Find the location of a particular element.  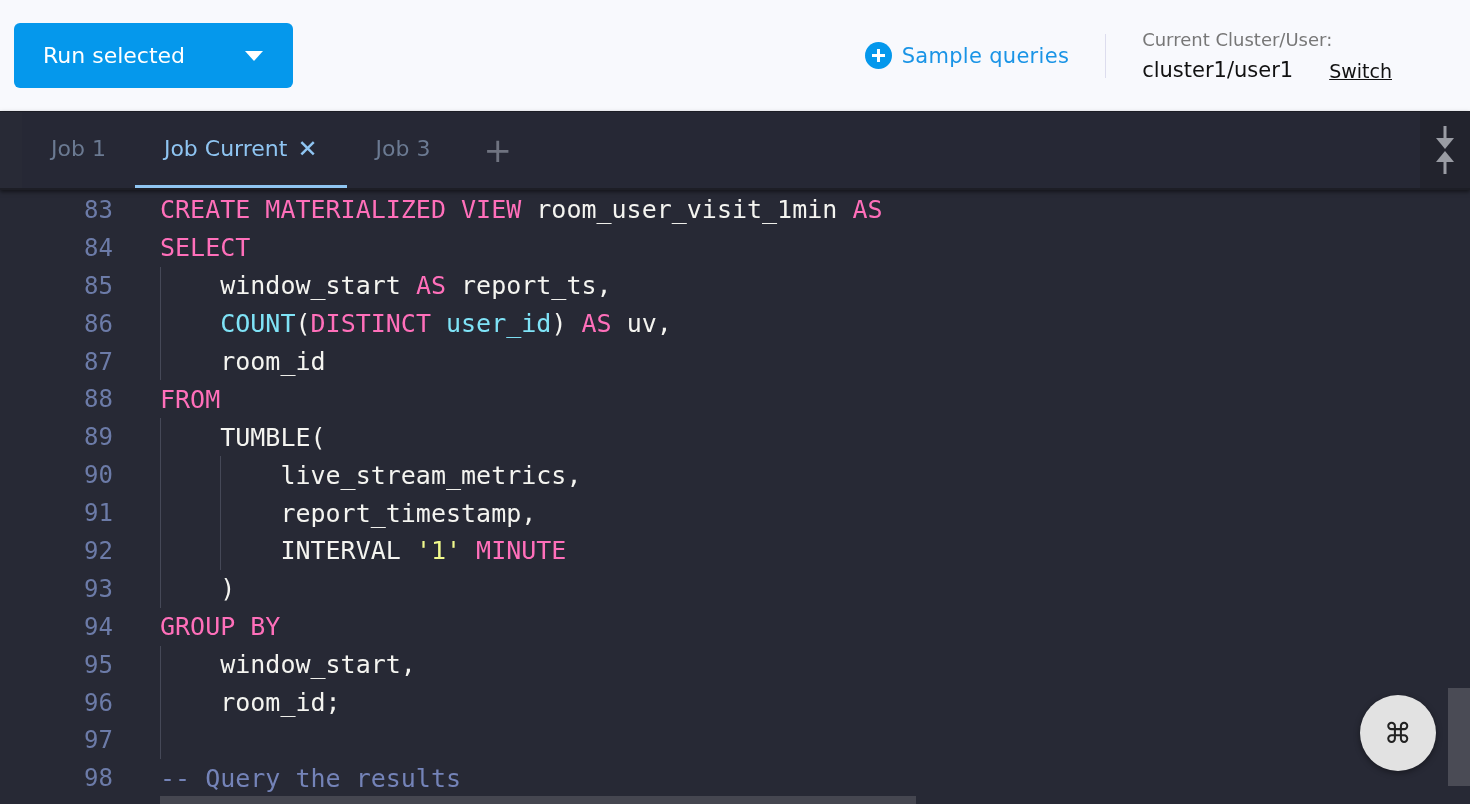

code-line: CREATE MATERIALIZED VIEW room_user_visit_1min AS is located at coordinates (521, 210).